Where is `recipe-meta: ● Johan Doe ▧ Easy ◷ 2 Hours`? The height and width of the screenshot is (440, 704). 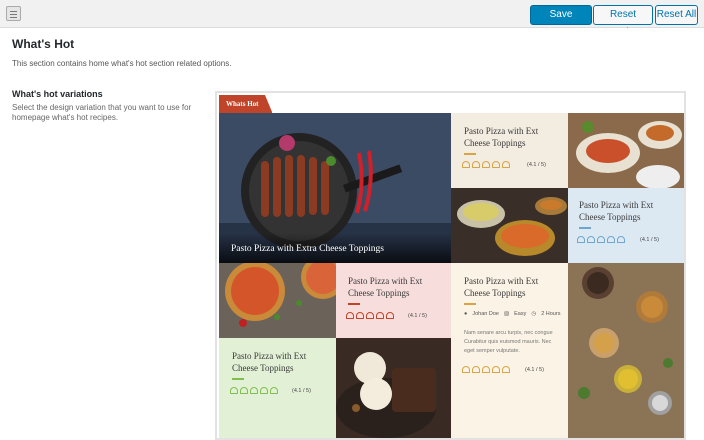 recipe-meta: ● Johan Doe ▧ Easy ◷ 2 Hours is located at coordinates (512, 314).